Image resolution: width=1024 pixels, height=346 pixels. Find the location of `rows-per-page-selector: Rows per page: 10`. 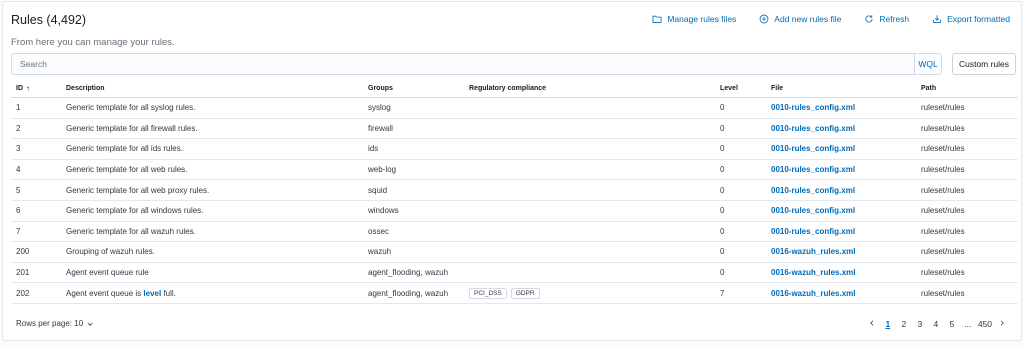

rows-per-page-selector: Rows per page: 10 is located at coordinates (55, 323).